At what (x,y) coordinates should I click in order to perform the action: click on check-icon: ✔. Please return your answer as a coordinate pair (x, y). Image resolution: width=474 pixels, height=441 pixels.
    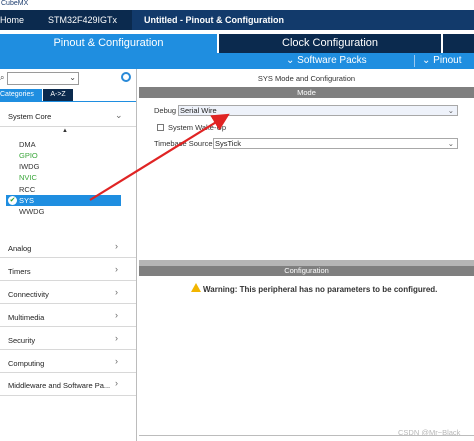
    Looking at the image, I should click on (12, 200).